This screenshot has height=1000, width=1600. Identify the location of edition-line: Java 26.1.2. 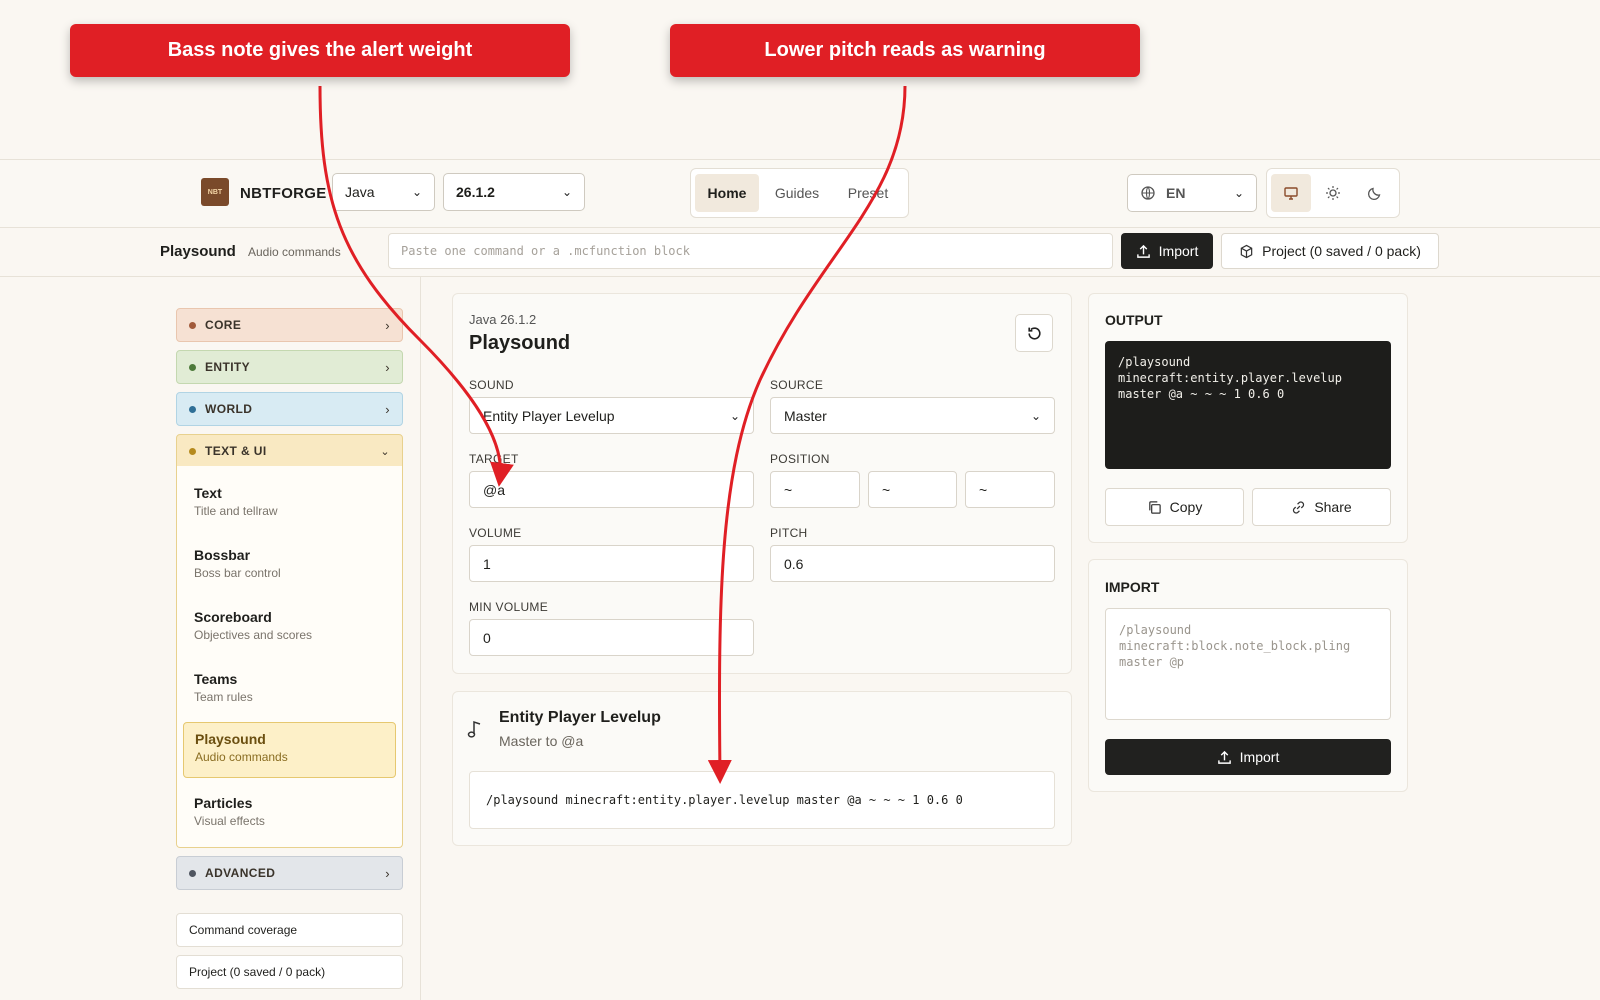
(503, 319).